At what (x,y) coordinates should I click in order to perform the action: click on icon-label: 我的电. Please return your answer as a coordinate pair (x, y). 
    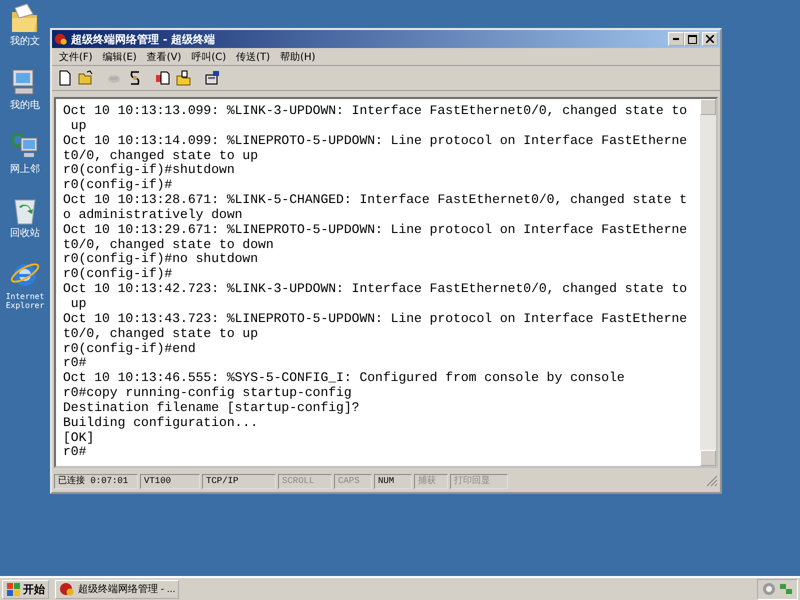
    Looking at the image, I should click on (25, 106).